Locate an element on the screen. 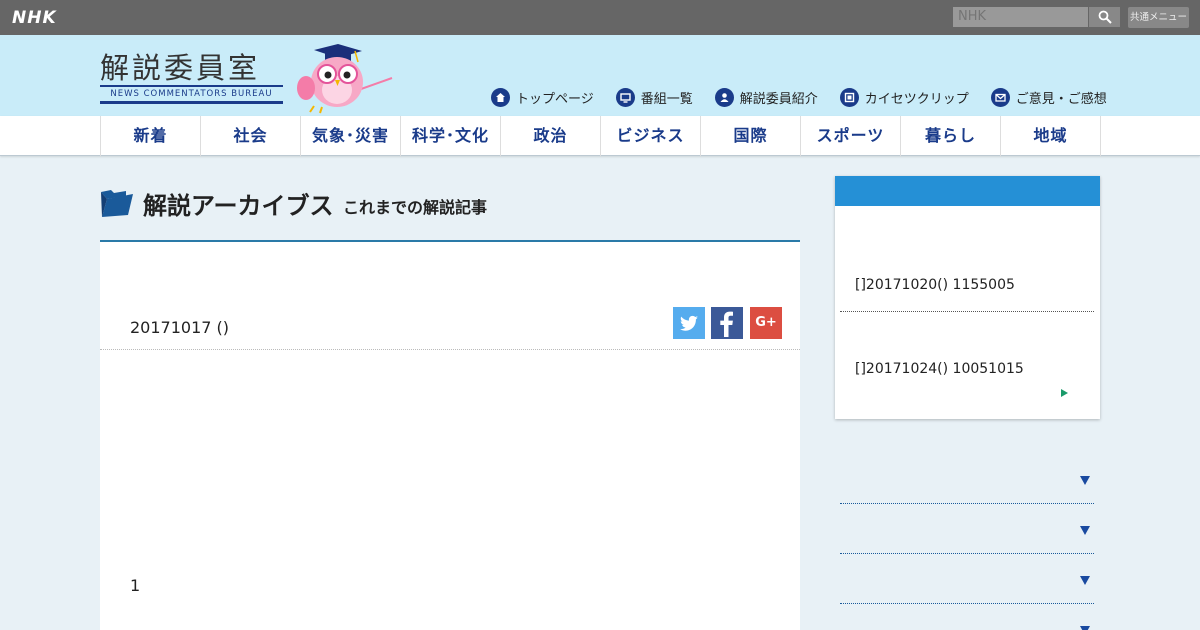  more-arrow-icon is located at coordinates (1064, 393).